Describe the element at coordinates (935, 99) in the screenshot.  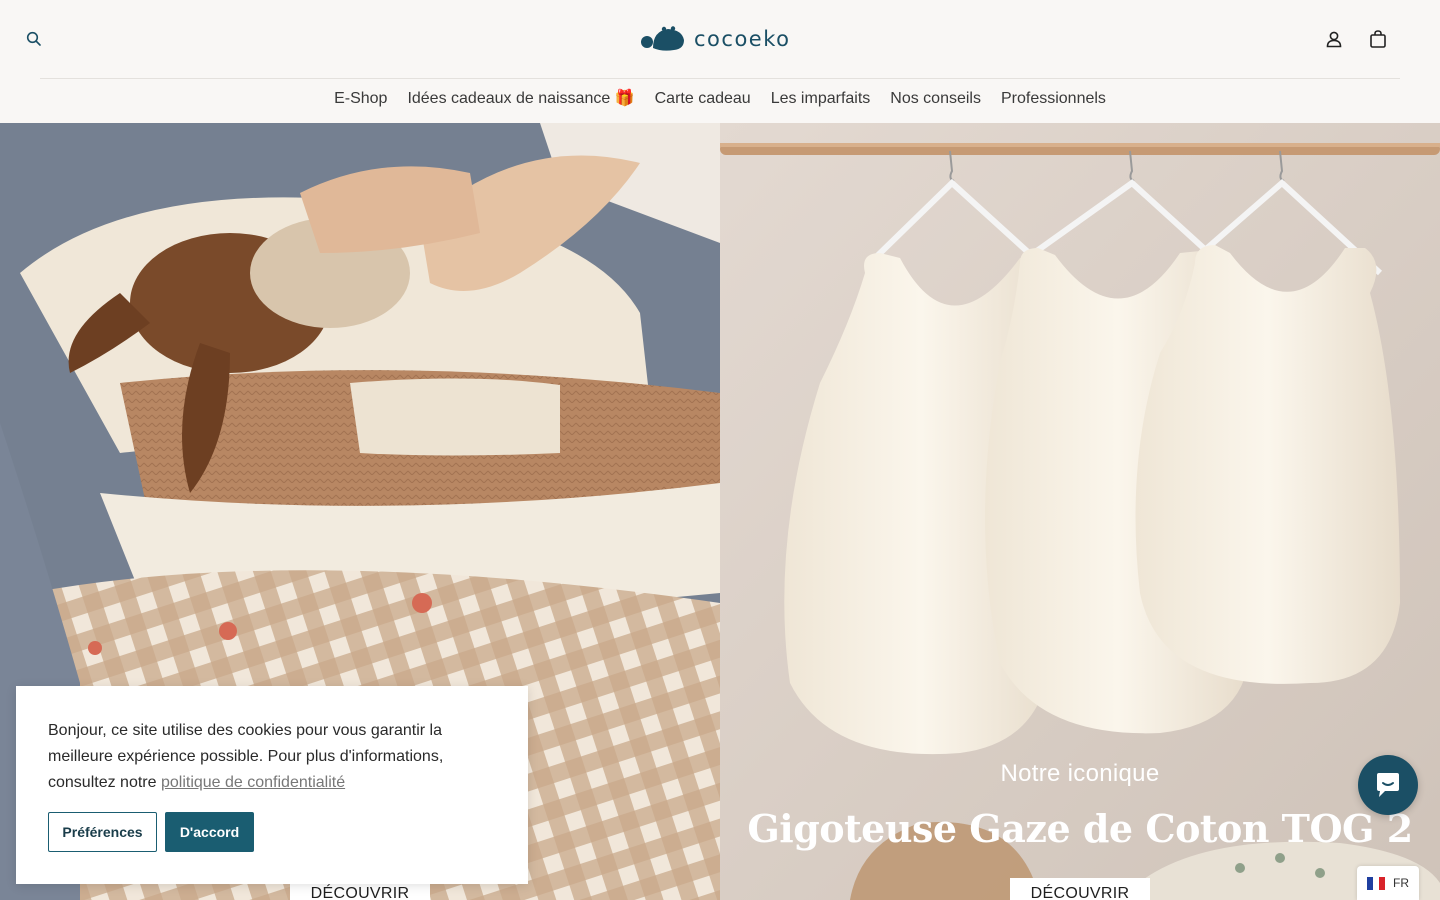
I see `nav-item-advice: Nos conseils` at that location.